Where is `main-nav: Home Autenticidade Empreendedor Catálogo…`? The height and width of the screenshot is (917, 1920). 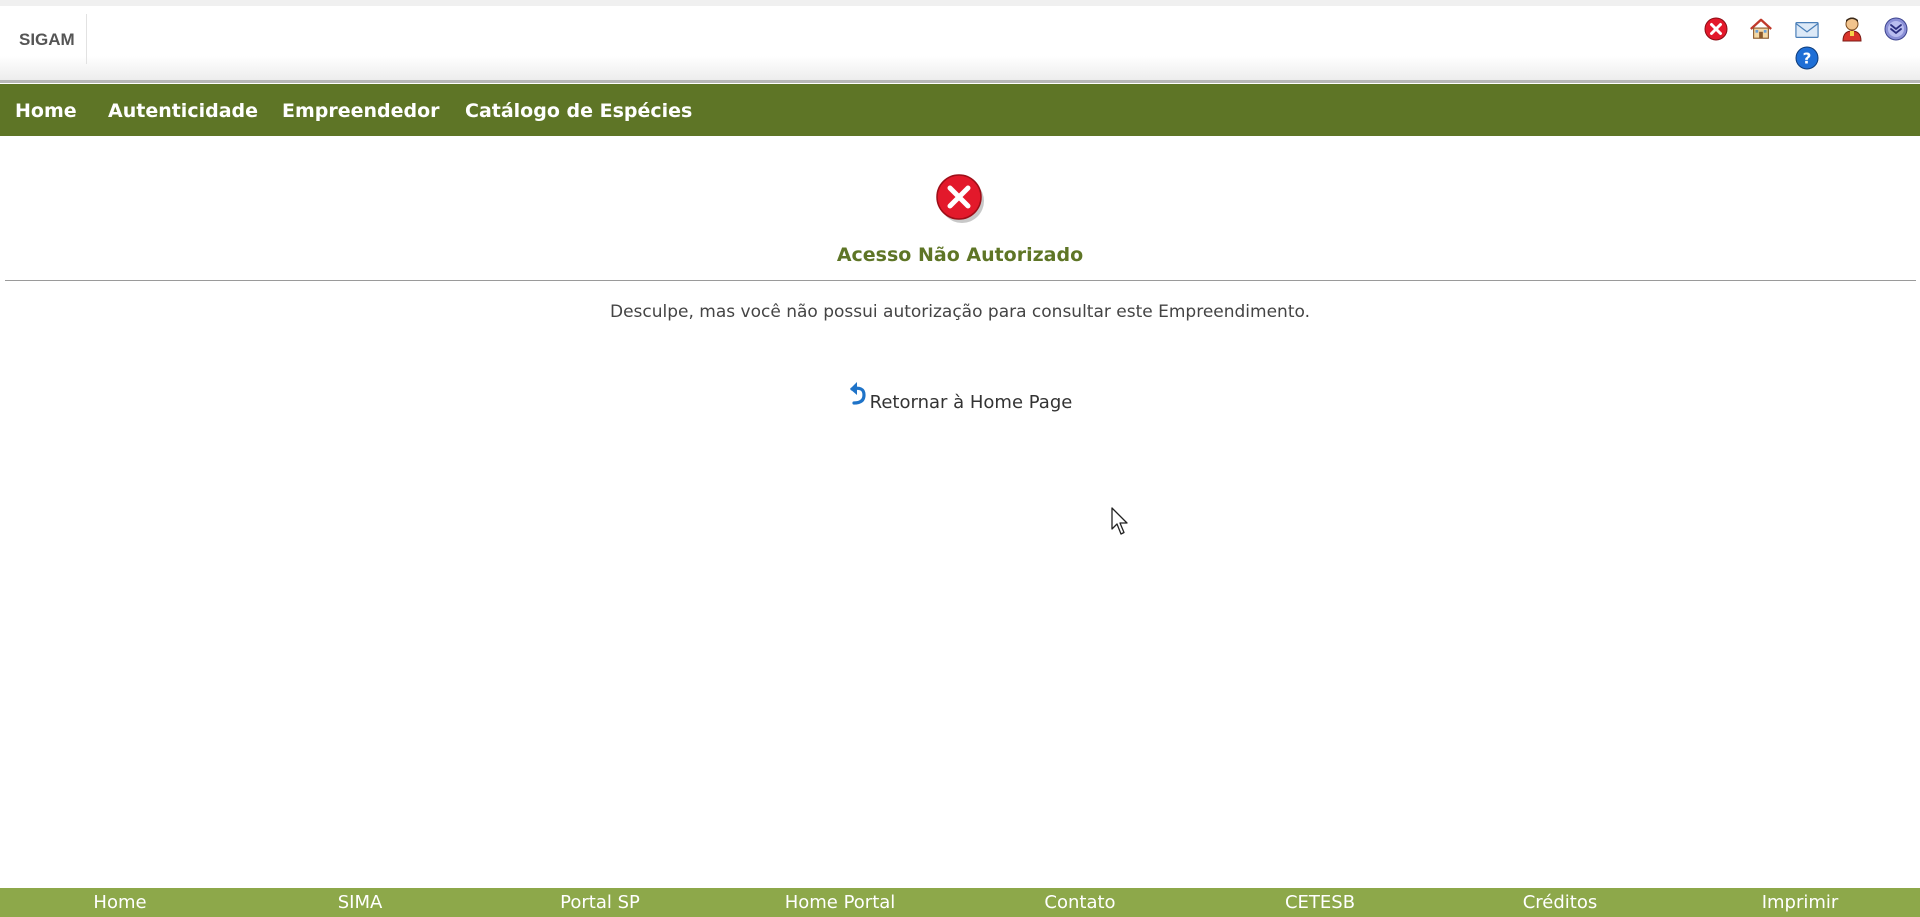 main-nav: Home Autenticidade Empreendedor Catálogo… is located at coordinates (960, 110).